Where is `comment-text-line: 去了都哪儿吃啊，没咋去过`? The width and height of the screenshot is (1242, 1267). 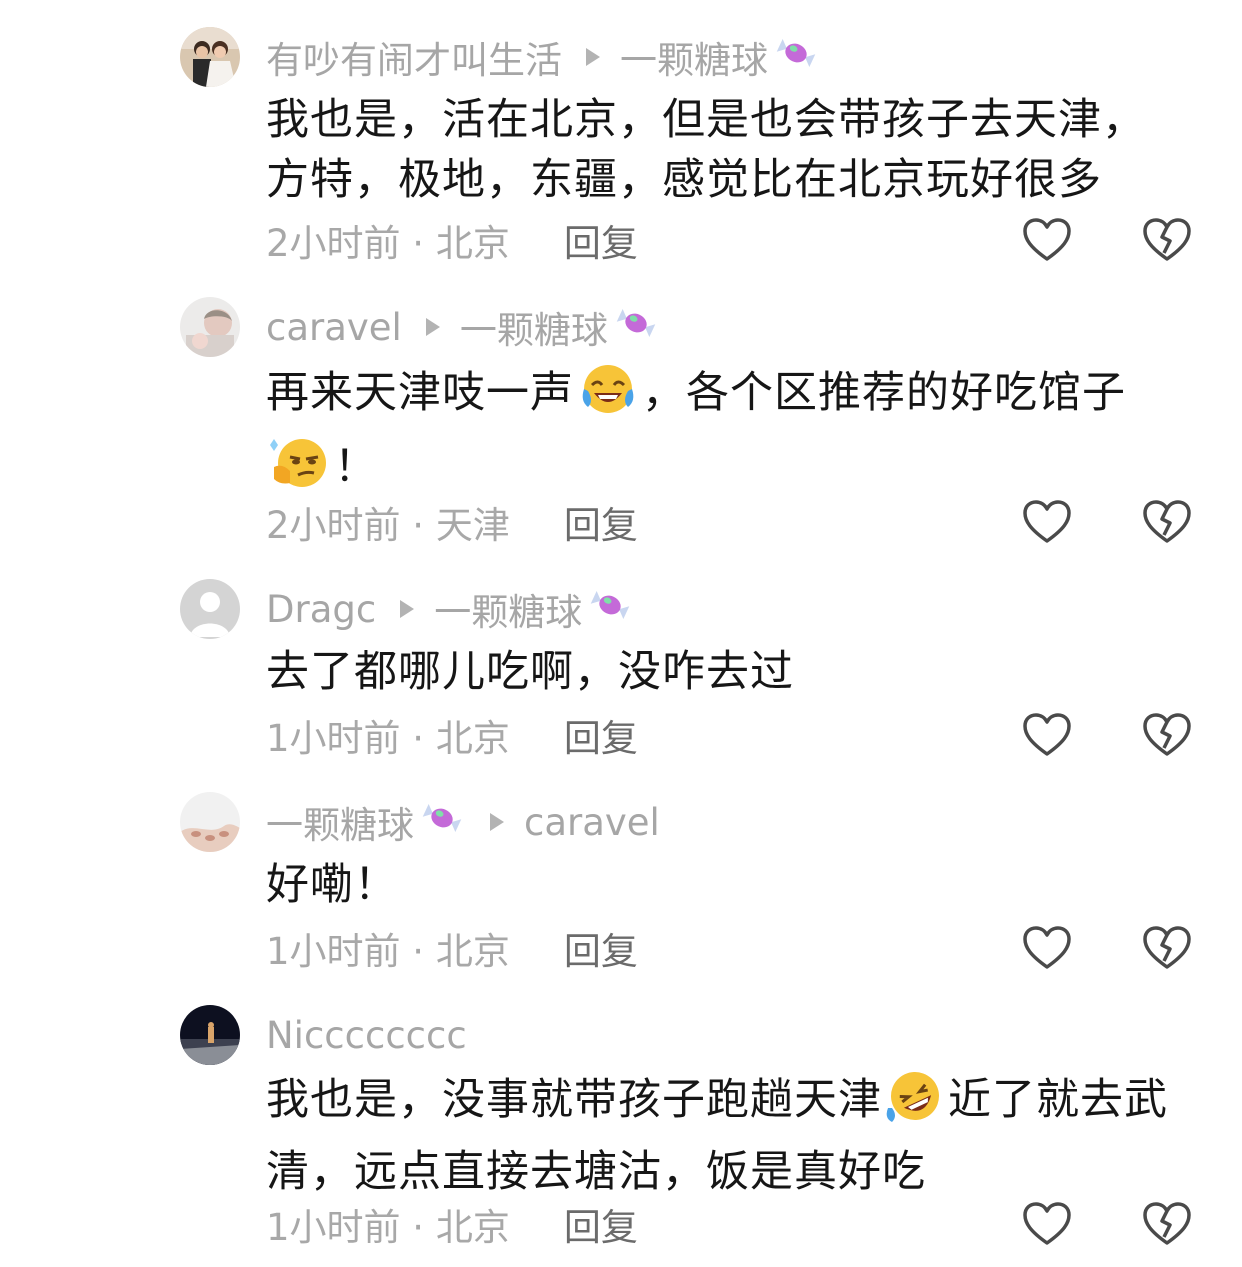
comment-text-line: 去了都哪儿吃啊，没咋去过 is located at coordinates (530, 672).